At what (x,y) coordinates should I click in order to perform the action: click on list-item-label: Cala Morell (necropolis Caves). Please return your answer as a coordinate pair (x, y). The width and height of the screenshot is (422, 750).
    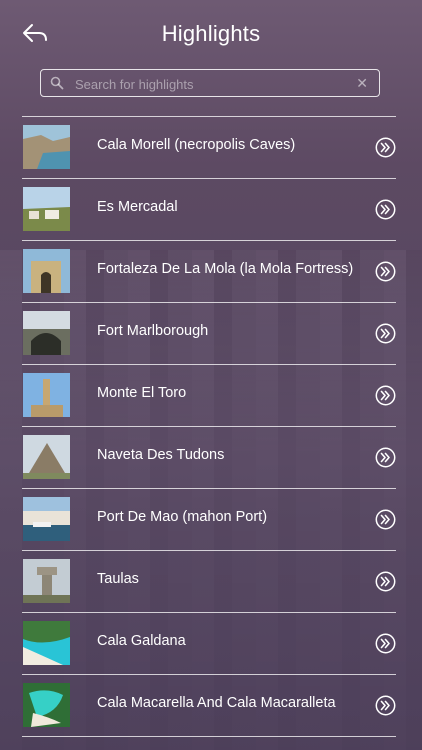
    Looking at the image, I should click on (196, 145).